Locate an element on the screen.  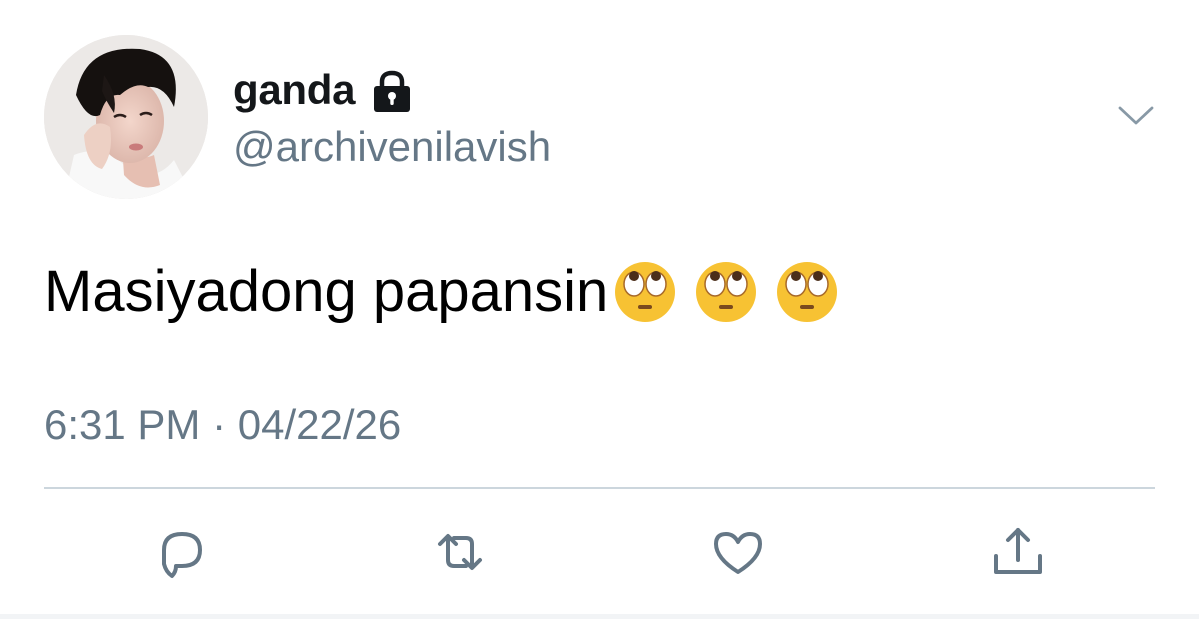
profile-photo is located at coordinates (126, 117).